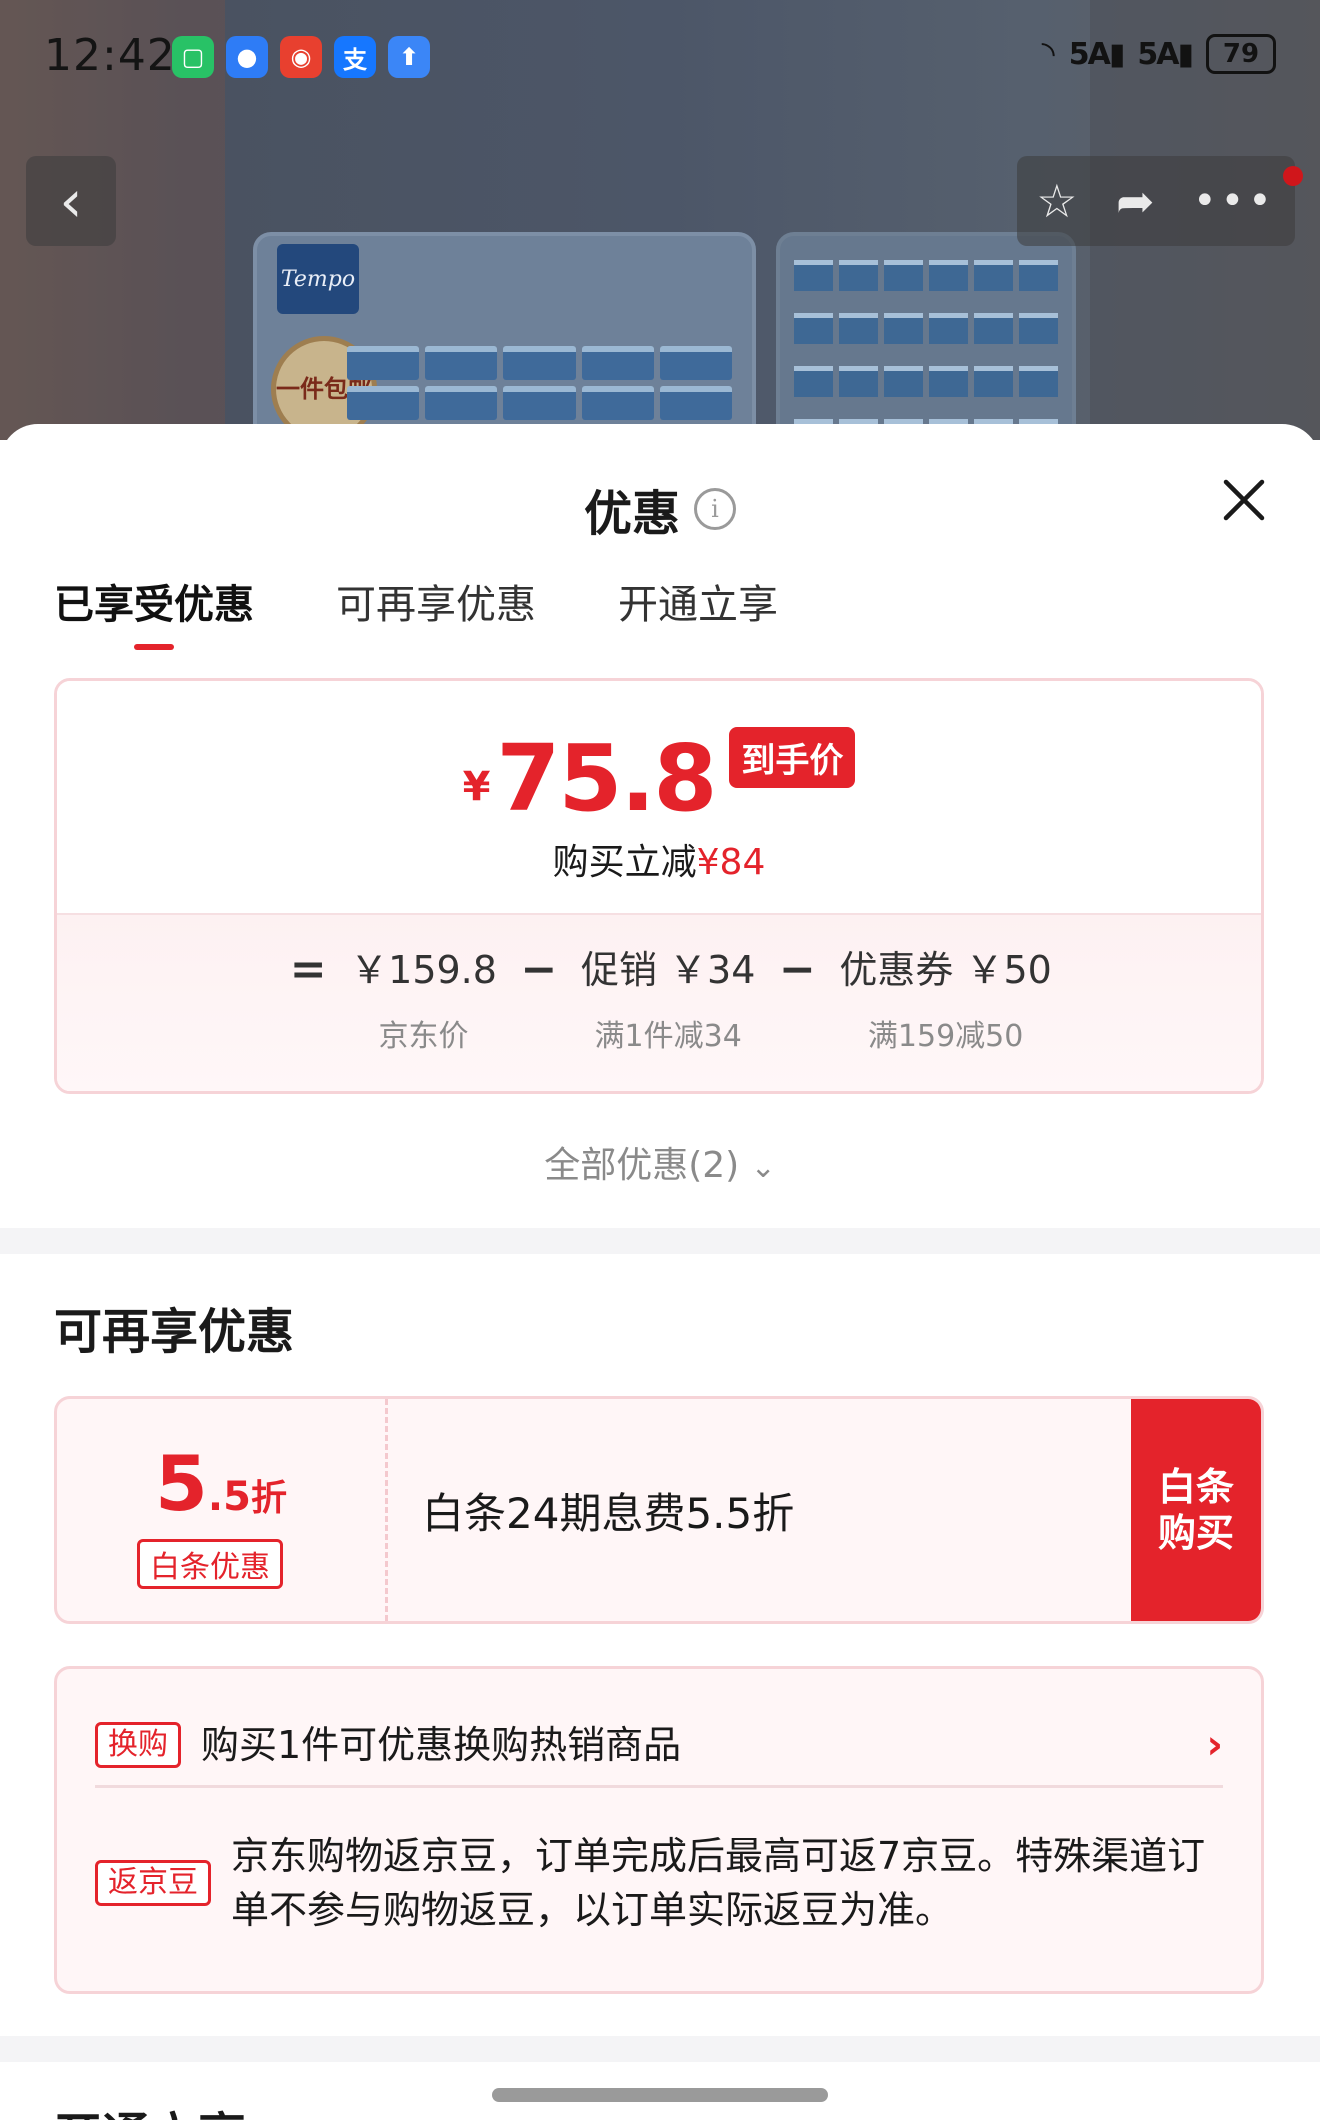 Image resolution: width=1320 pixels, height=2120 pixels. I want to click on battery-icon: 79, so click(1241, 54).